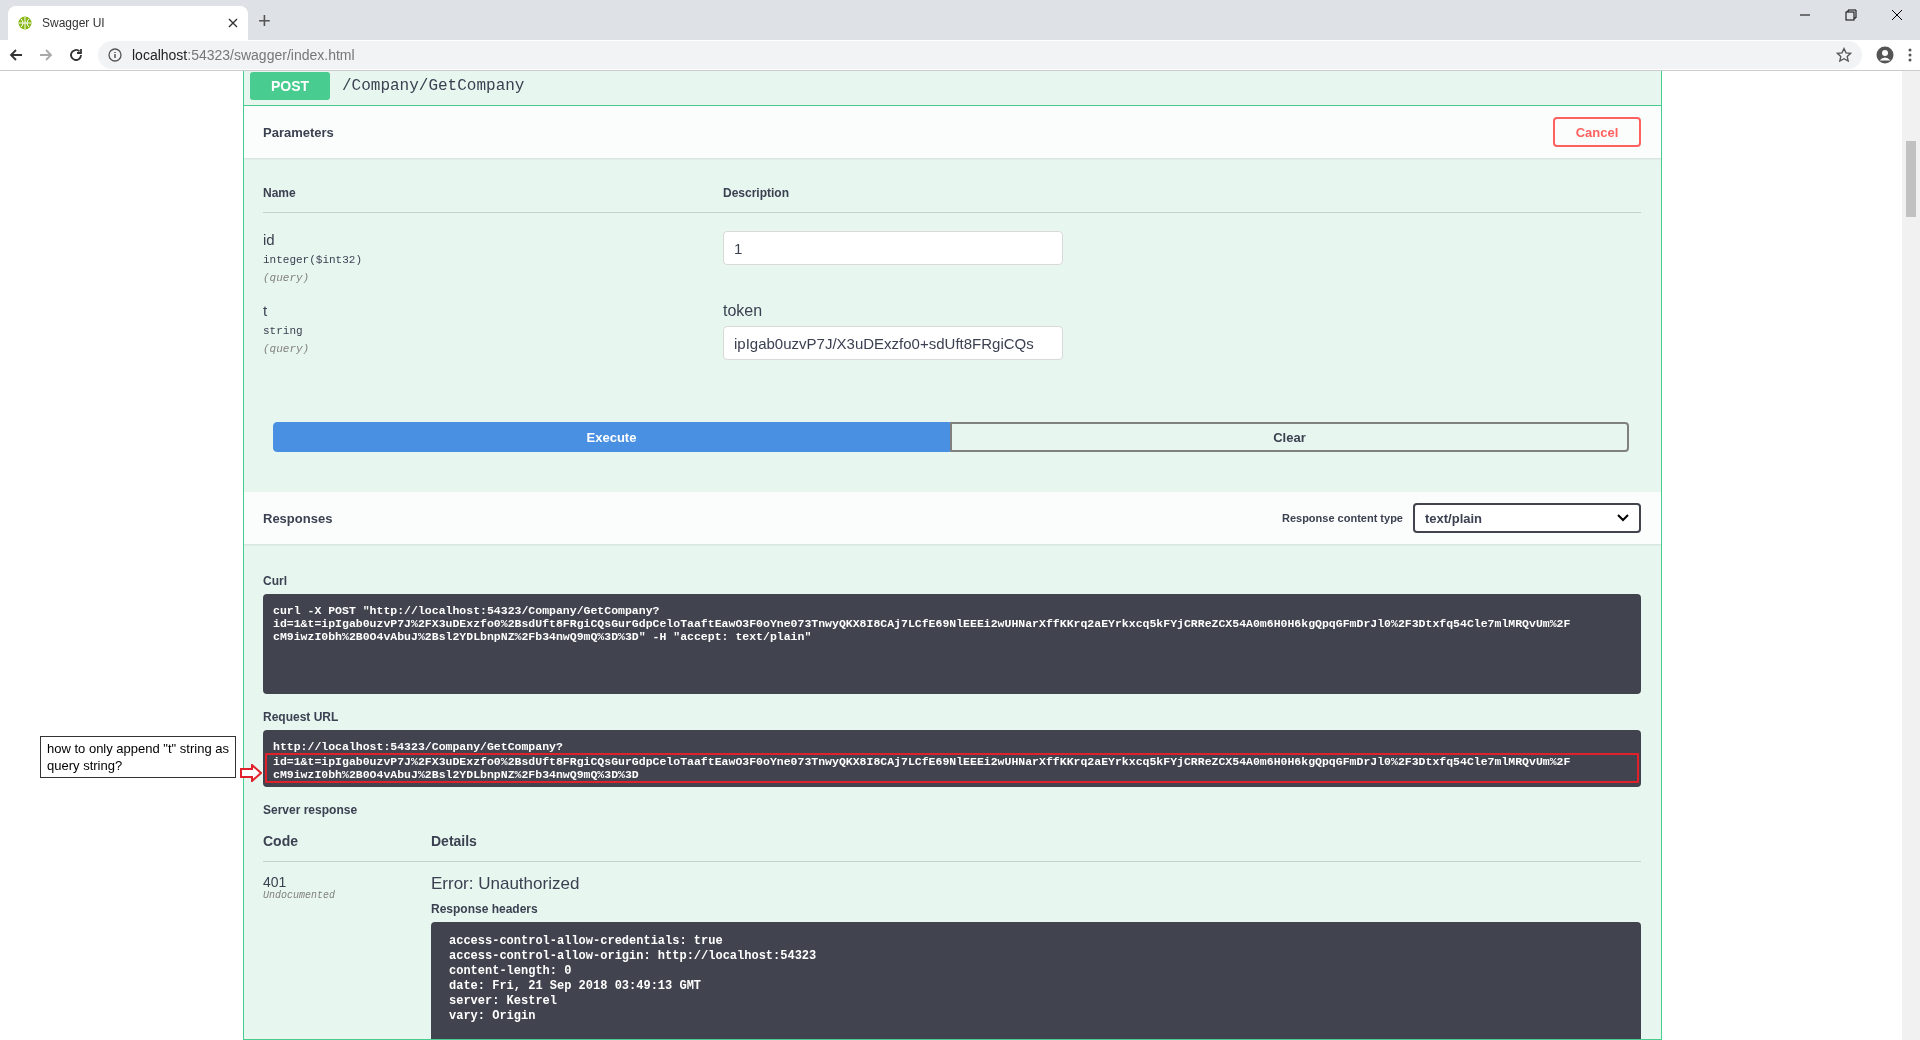 The image size is (1920, 1040). What do you see at coordinates (298, 132) in the screenshot?
I see `section-title: Parameters` at bounding box center [298, 132].